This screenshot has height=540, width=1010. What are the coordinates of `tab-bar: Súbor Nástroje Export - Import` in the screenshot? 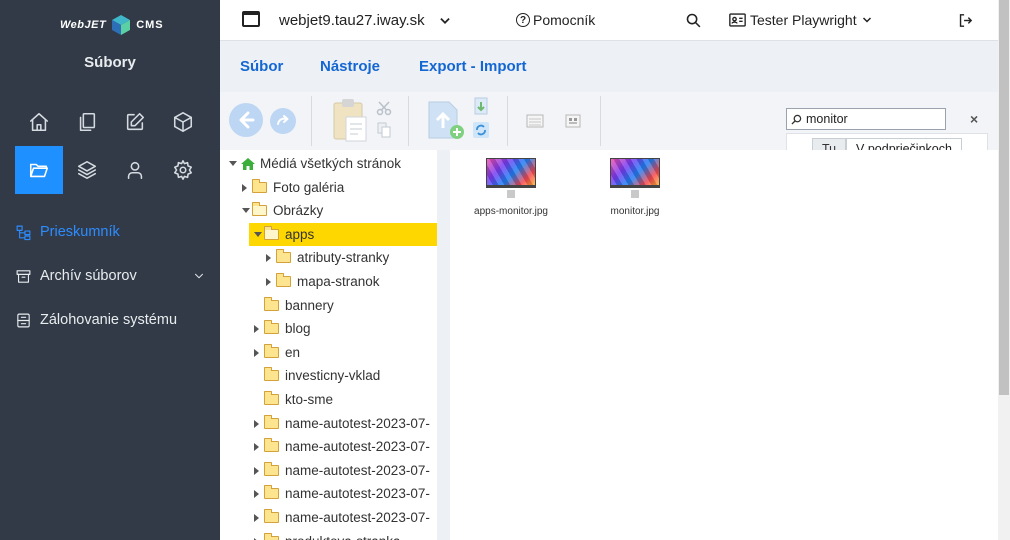 It's located at (609, 66).